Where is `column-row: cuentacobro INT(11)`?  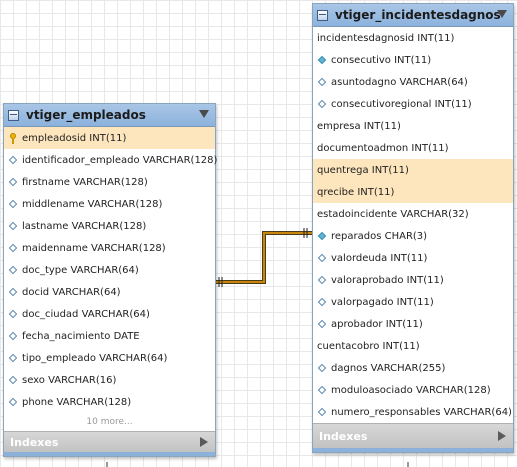
column-row: cuentacobro INT(11) is located at coordinates (413, 346).